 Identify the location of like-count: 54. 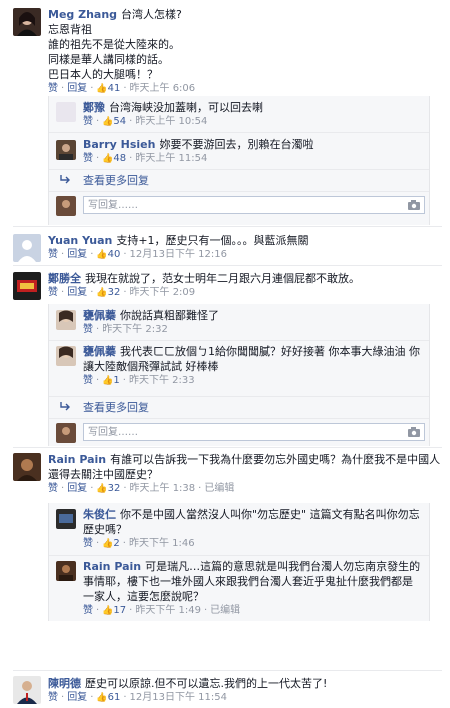
(119, 121).